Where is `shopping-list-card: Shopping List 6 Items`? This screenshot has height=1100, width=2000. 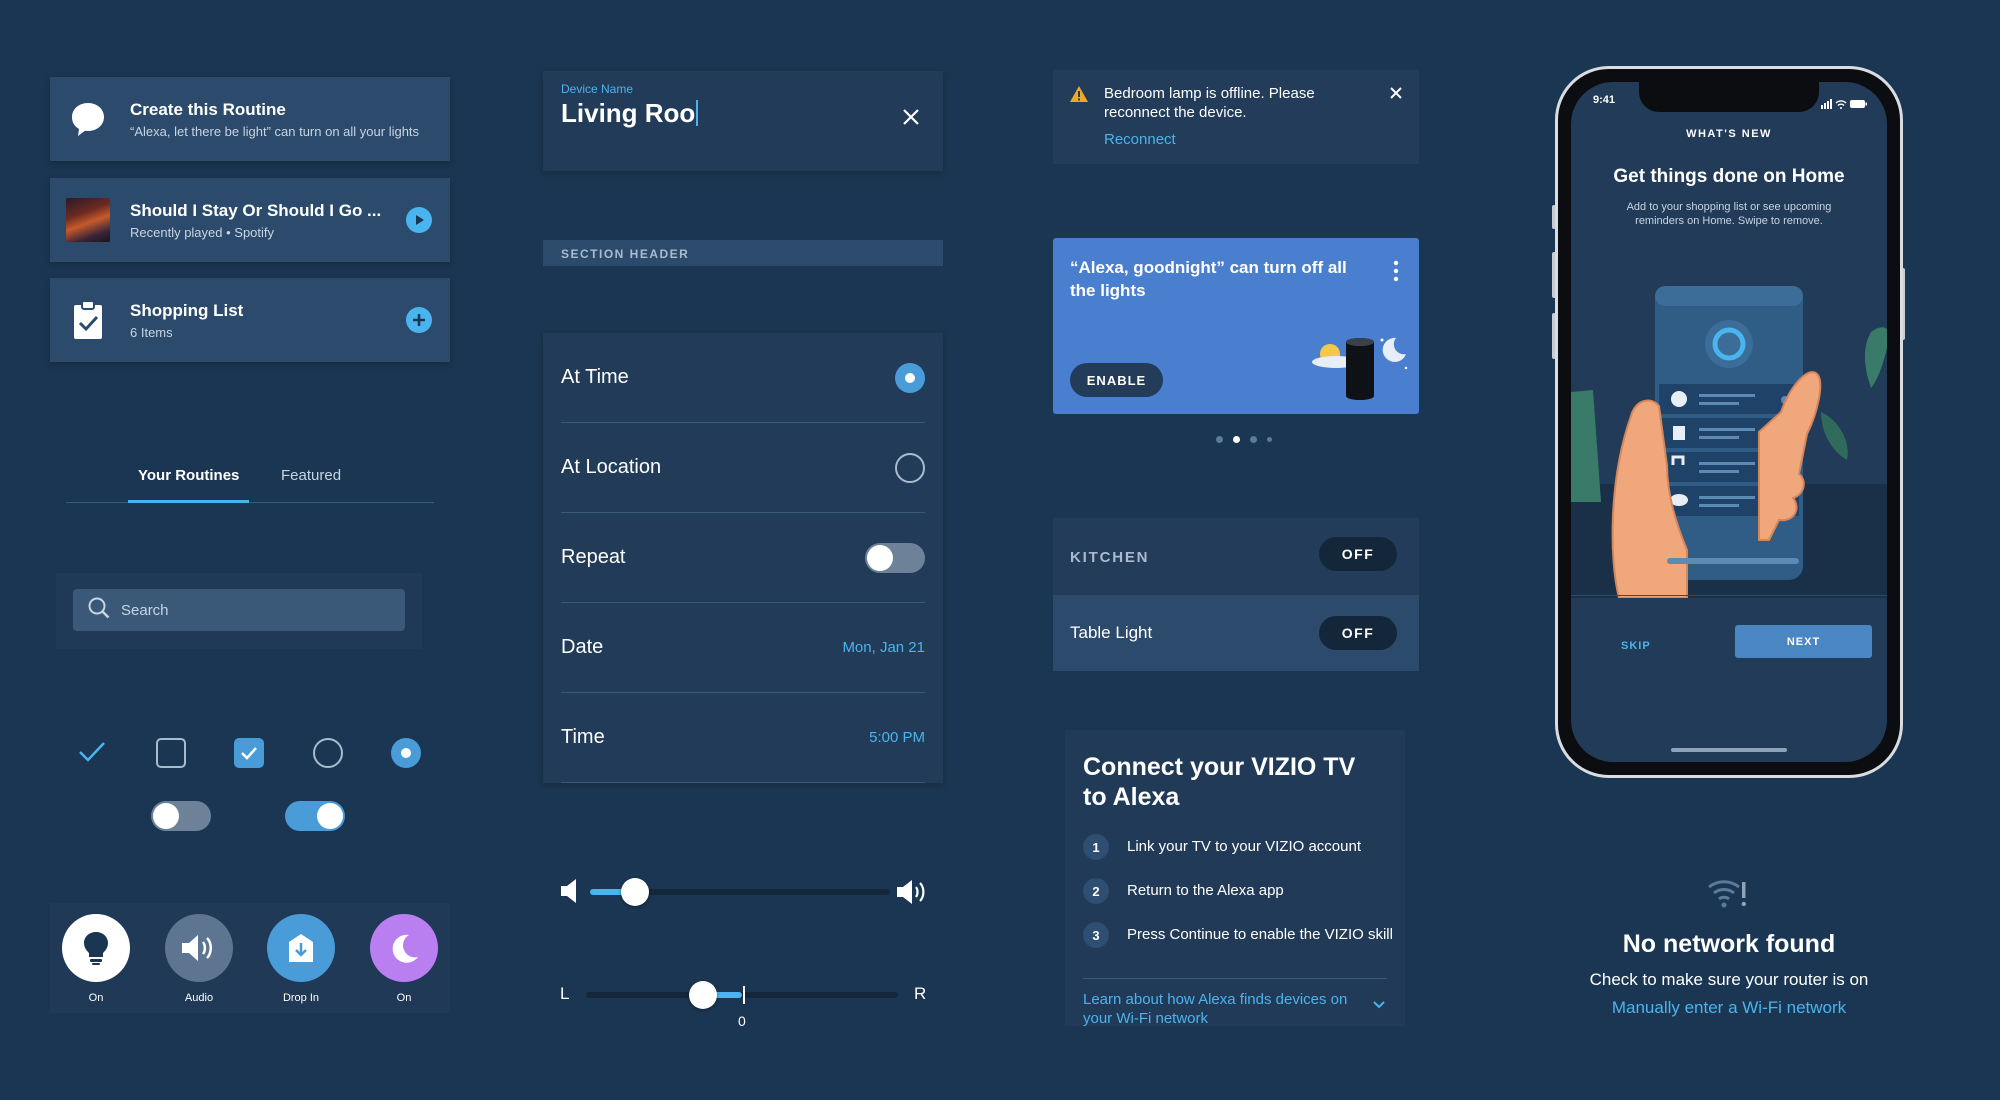
shopping-list-card: Shopping List 6 Items is located at coordinates (250, 320).